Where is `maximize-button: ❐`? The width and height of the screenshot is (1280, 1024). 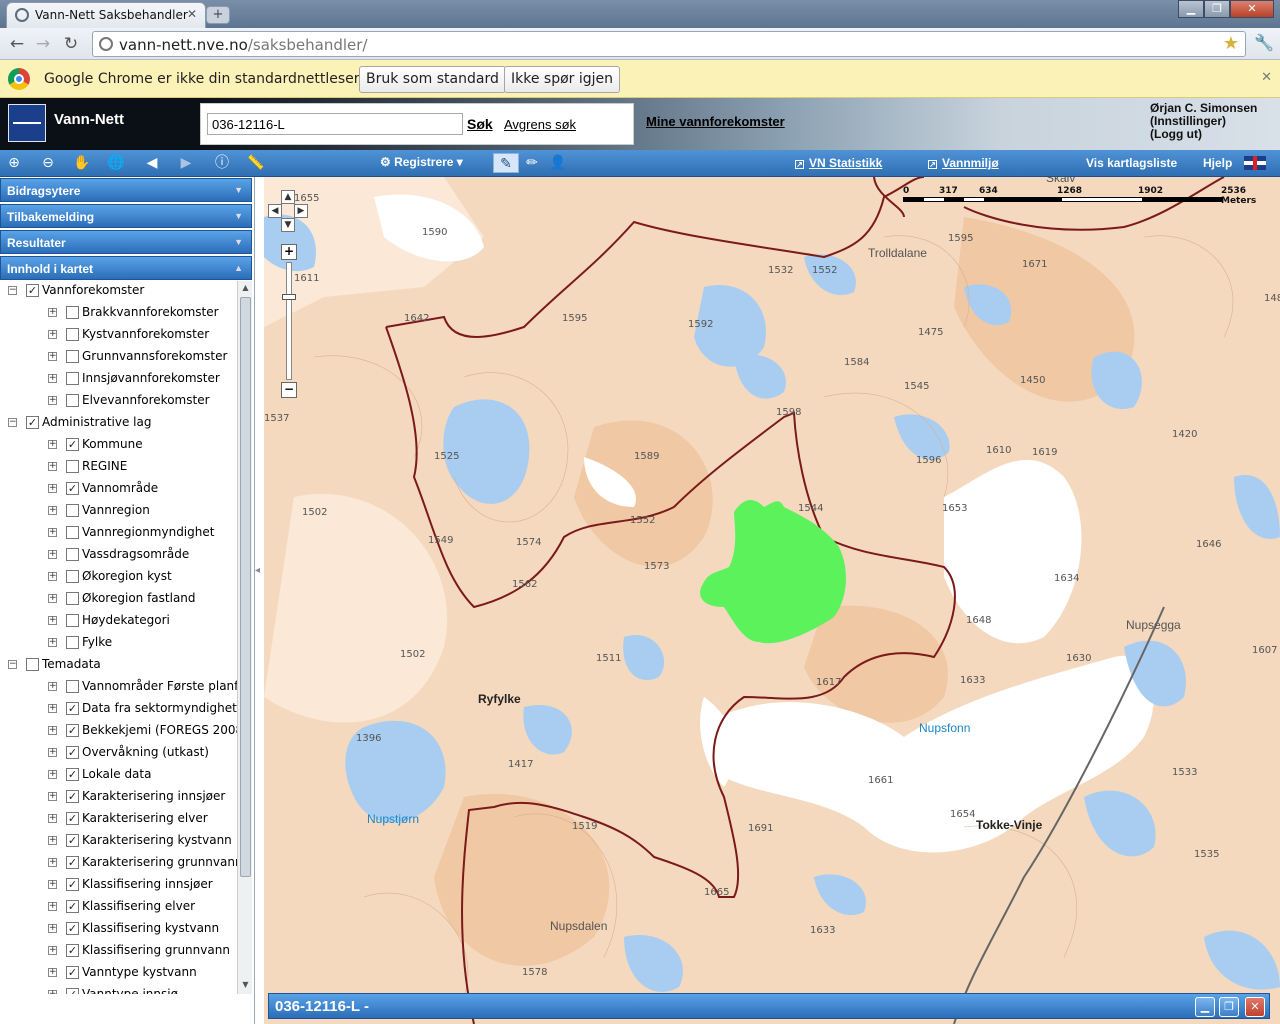 maximize-button: ❐ is located at coordinates (1217, 9).